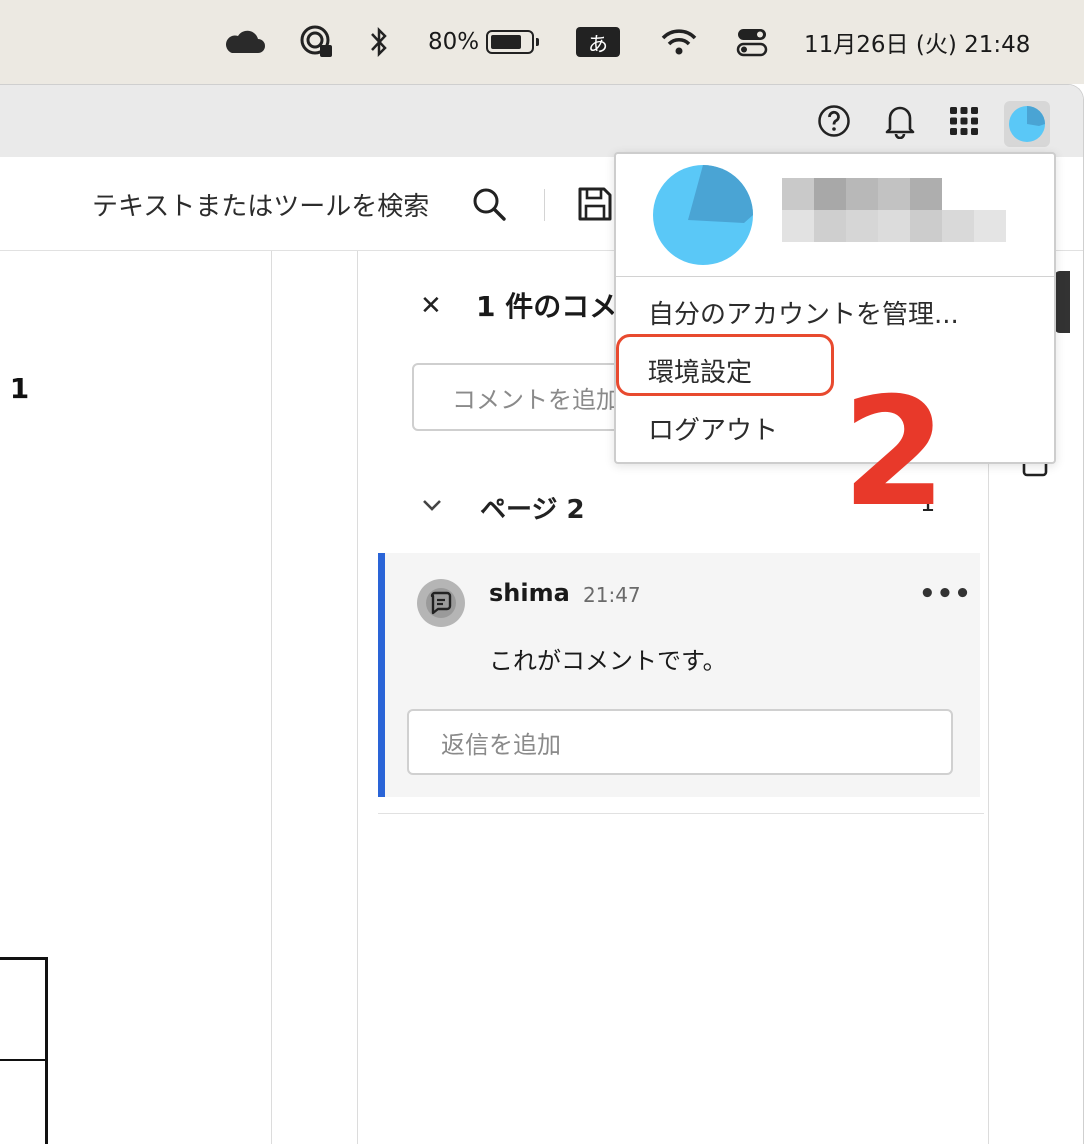  Describe the element at coordinates (260, 204) in the screenshot. I see `search-tools-label: テキストまたはツールを検索` at that location.